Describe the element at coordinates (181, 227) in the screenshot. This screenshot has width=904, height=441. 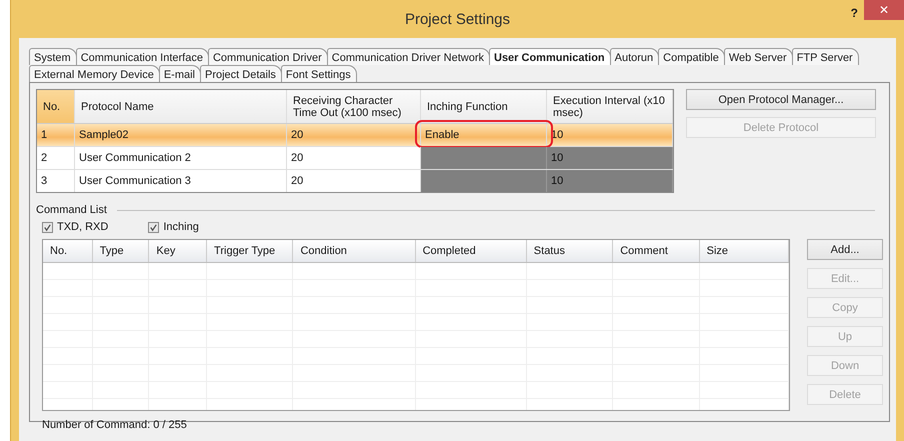
I see `checkbox-label: Inching` at that location.